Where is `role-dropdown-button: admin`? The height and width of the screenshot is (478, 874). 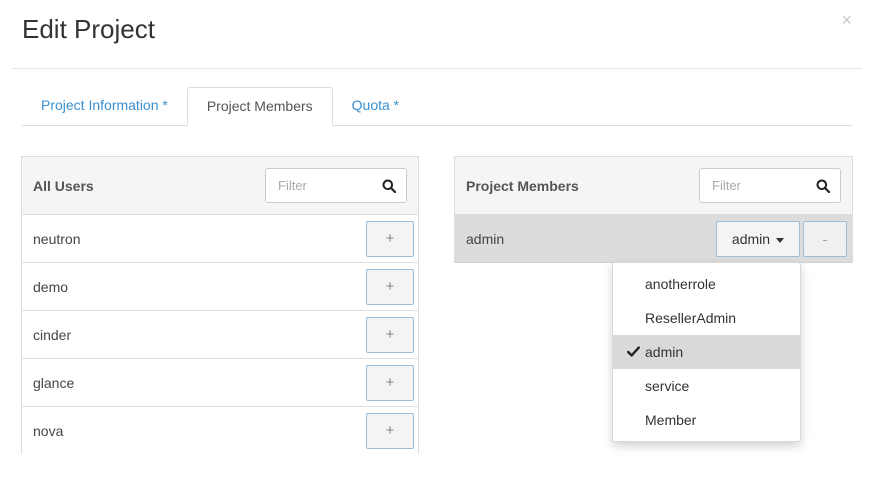 role-dropdown-button: admin is located at coordinates (758, 239).